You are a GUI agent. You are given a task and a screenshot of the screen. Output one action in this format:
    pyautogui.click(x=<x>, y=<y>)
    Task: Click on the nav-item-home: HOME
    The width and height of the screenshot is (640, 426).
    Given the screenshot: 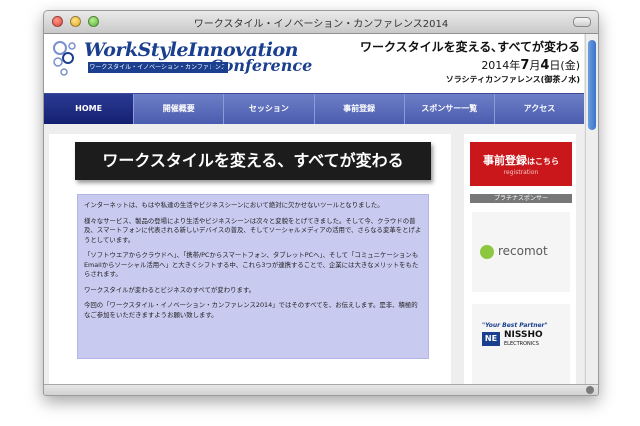 What is the action you would take?
    pyautogui.click(x=89, y=109)
    